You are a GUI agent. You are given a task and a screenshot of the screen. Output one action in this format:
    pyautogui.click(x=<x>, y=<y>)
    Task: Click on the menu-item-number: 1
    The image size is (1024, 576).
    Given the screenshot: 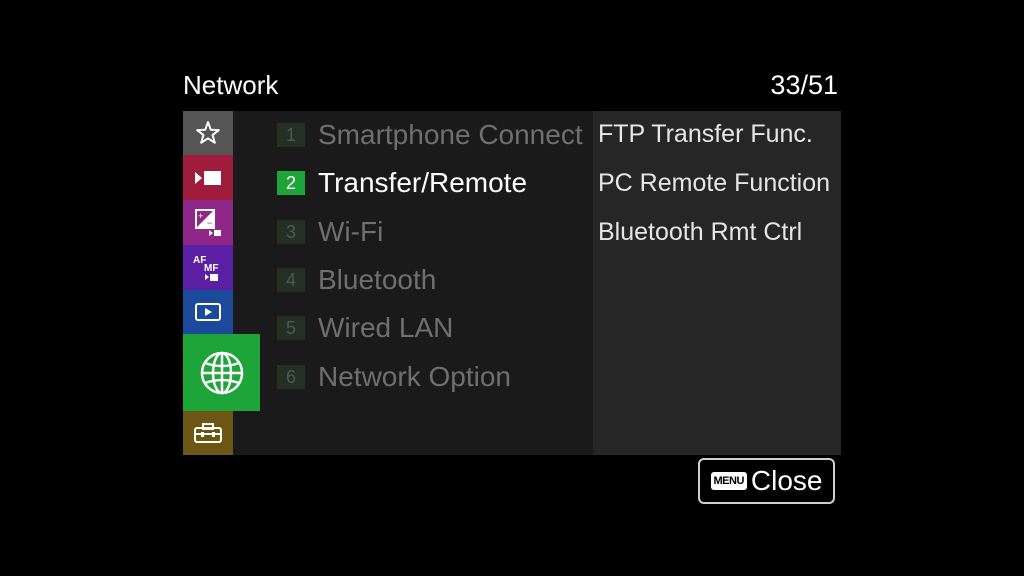 What is the action you would take?
    pyautogui.click(x=291, y=135)
    